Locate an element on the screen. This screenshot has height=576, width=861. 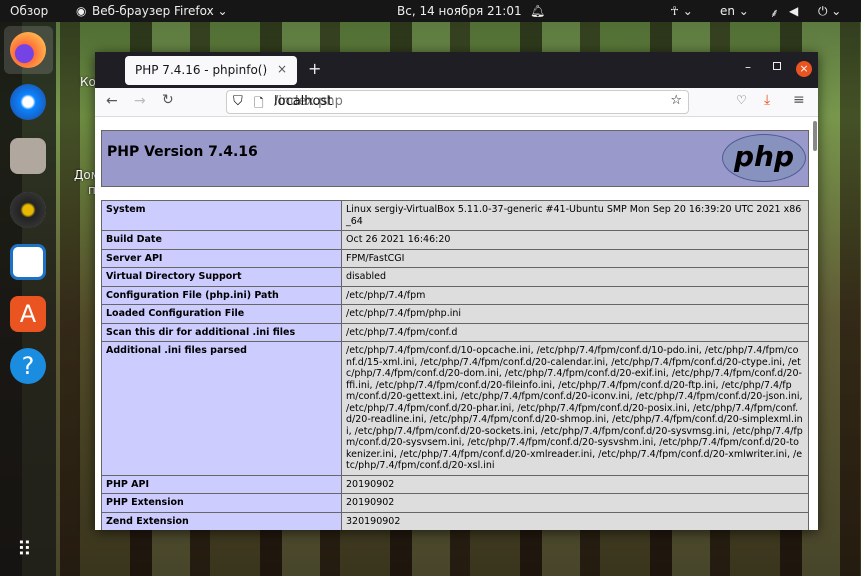
scrollbar is located at coordinates (815, 136).